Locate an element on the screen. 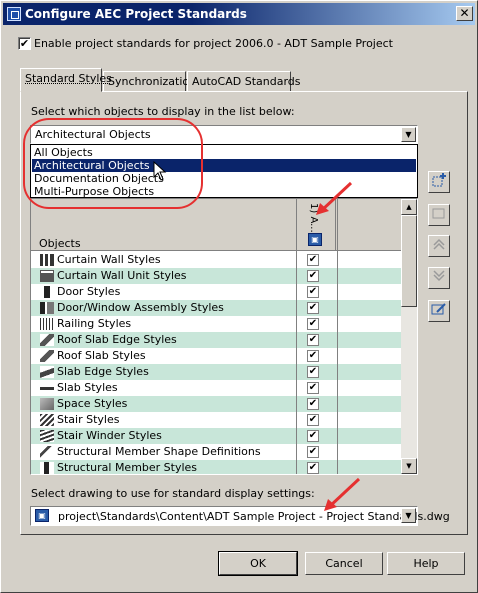 This screenshot has width=478, height=593. structural-member-icon is located at coordinates (47, 468).